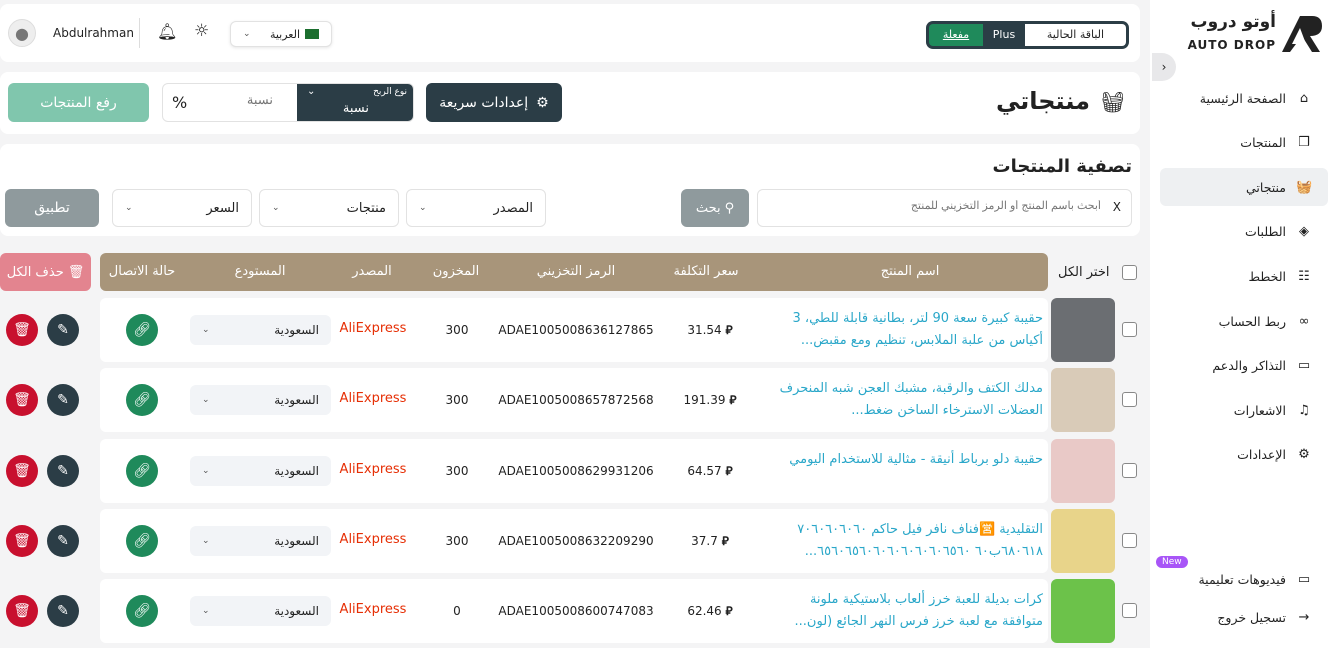 The height and width of the screenshot is (648, 1330). What do you see at coordinates (715, 208) in the screenshot?
I see `search-button: بحث ⚲` at bounding box center [715, 208].